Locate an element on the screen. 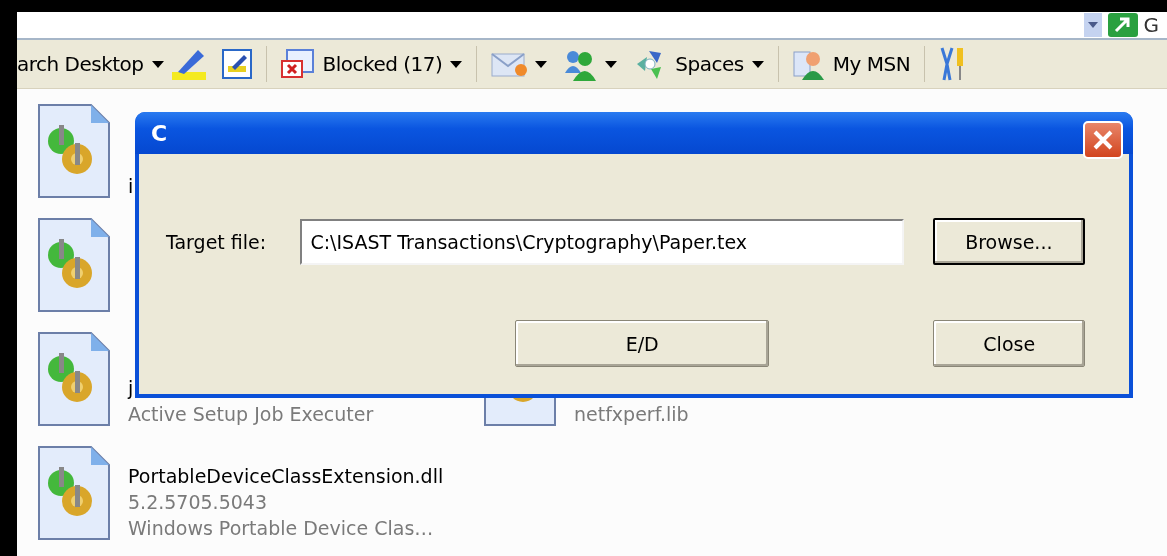  close-button is located at coordinates (1103, 140).